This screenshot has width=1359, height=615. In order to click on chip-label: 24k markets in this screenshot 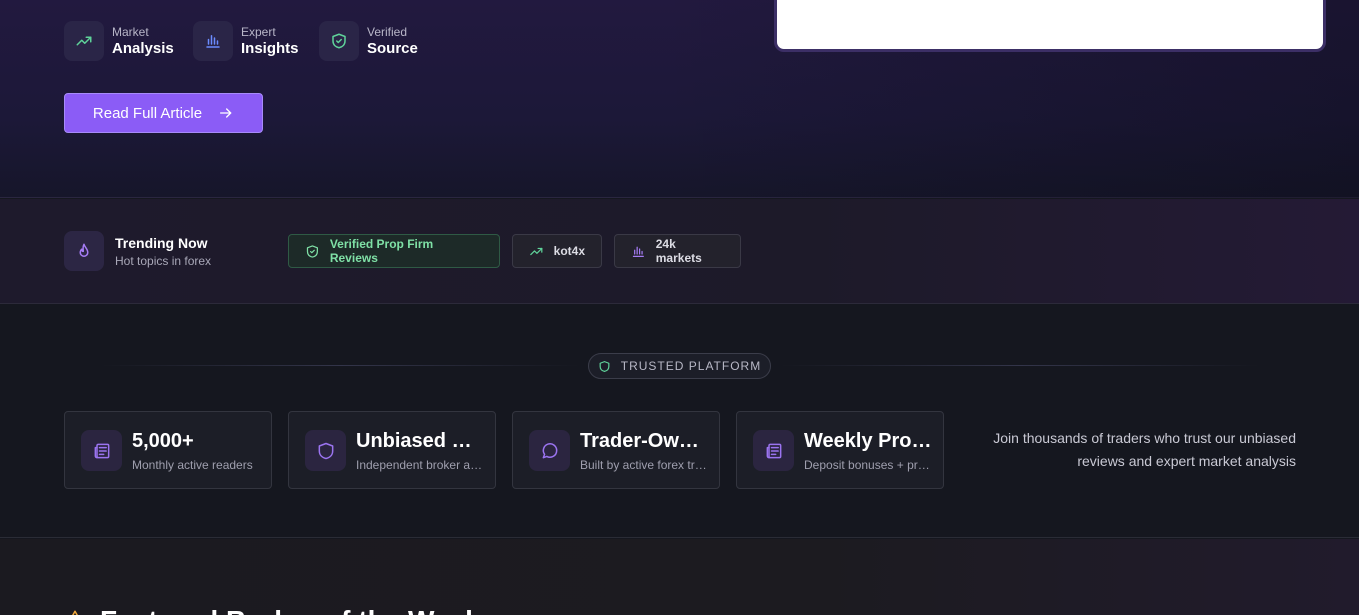, I will do `click(678, 251)`.